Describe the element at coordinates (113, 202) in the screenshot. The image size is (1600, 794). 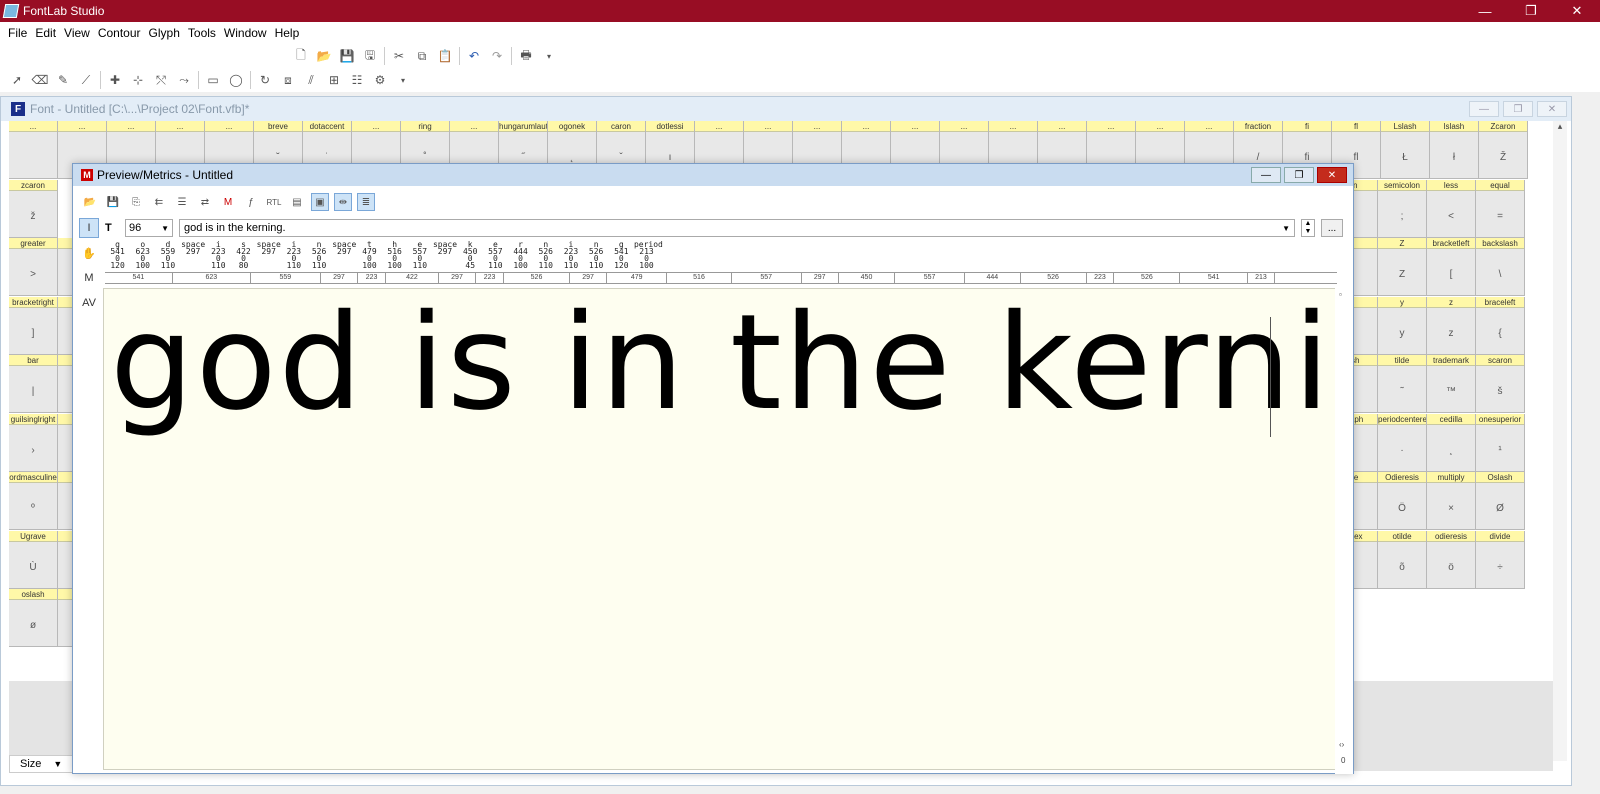
I see `save-metrics-icon: 💾` at that location.